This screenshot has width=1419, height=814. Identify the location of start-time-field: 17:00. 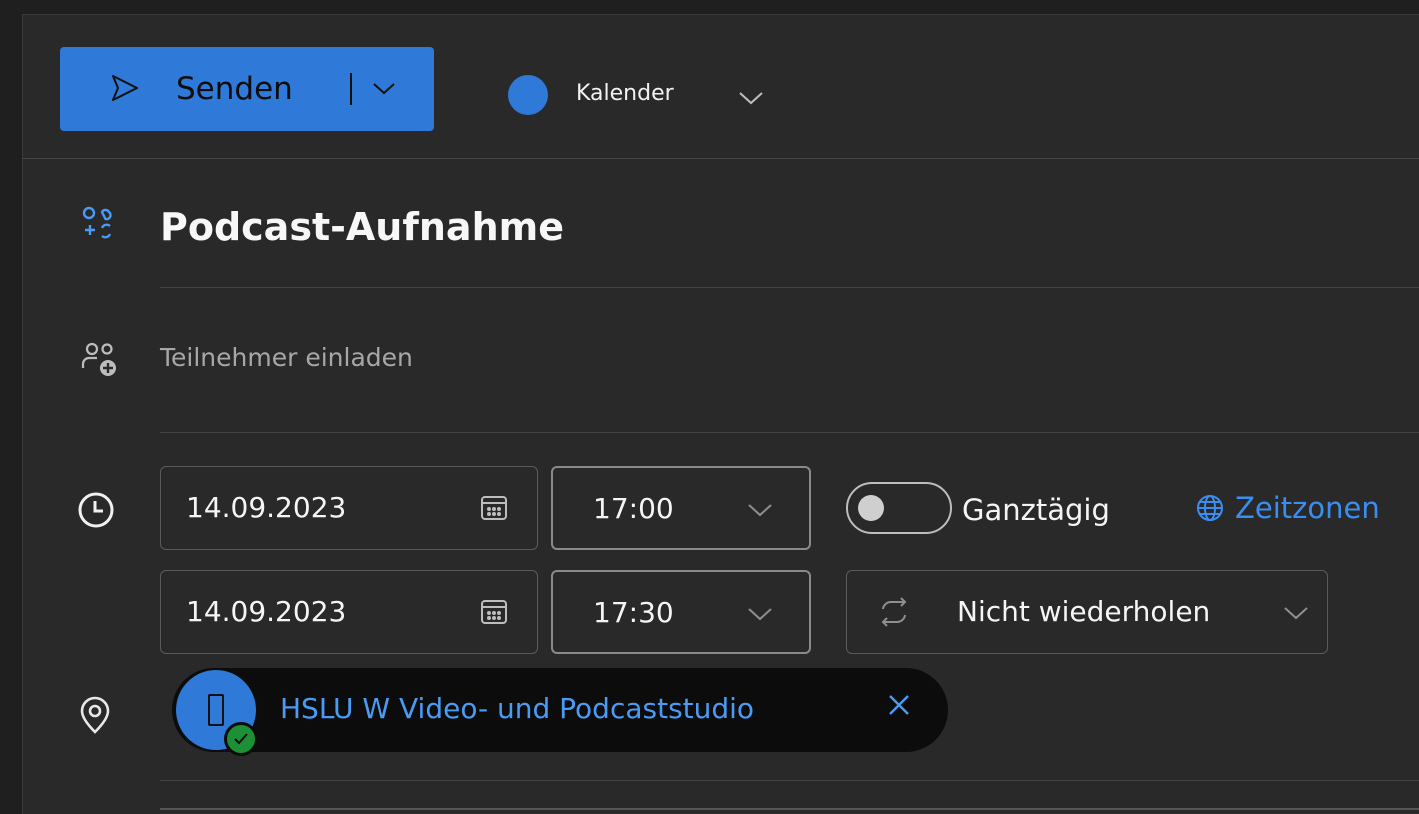
(681, 508).